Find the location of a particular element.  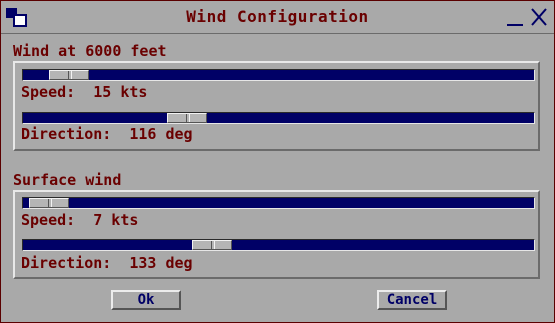

altitude-direction-label: Direction: 116 deg is located at coordinates (107, 134).